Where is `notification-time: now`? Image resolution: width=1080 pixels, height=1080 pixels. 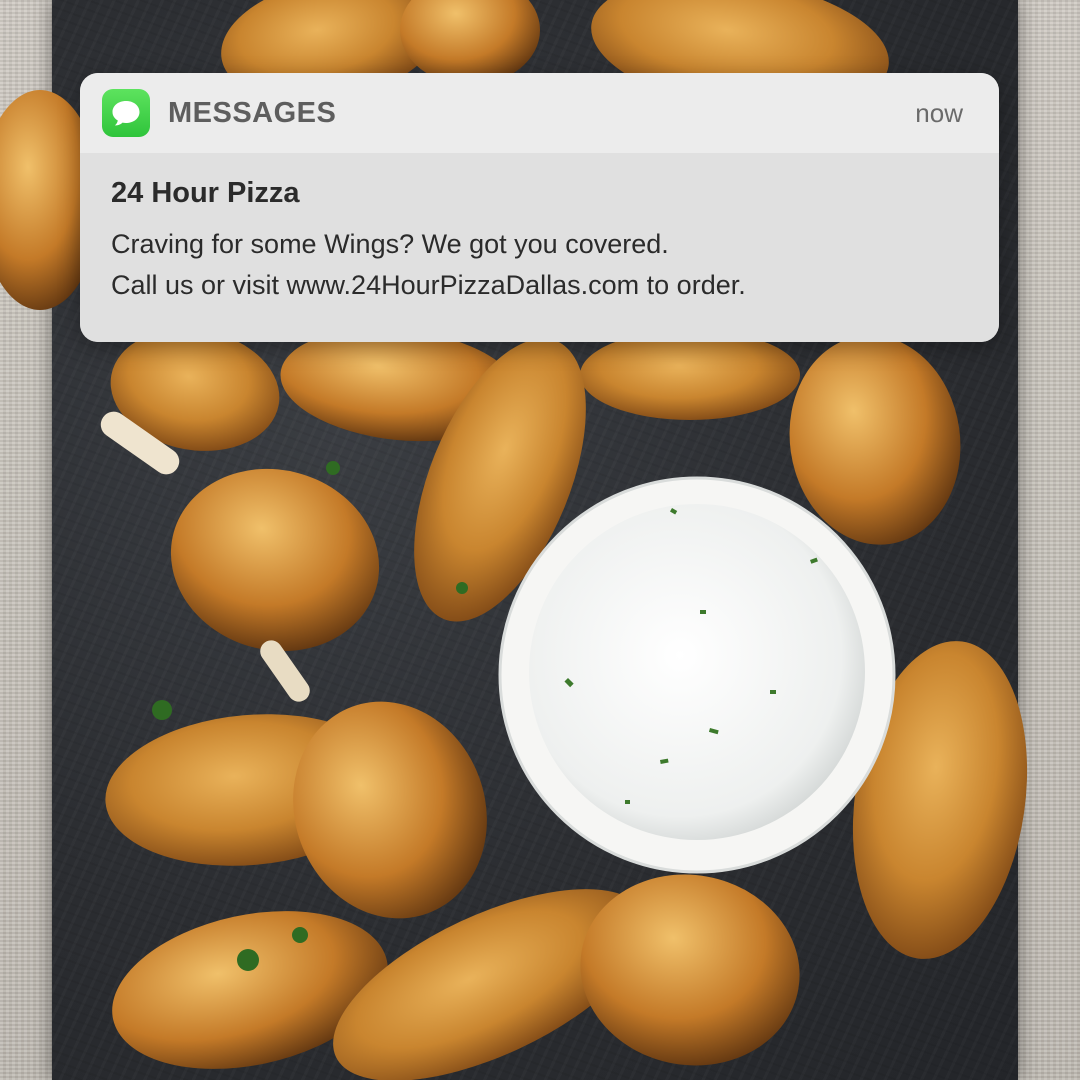
notification-time: now is located at coordinates (939, 112).